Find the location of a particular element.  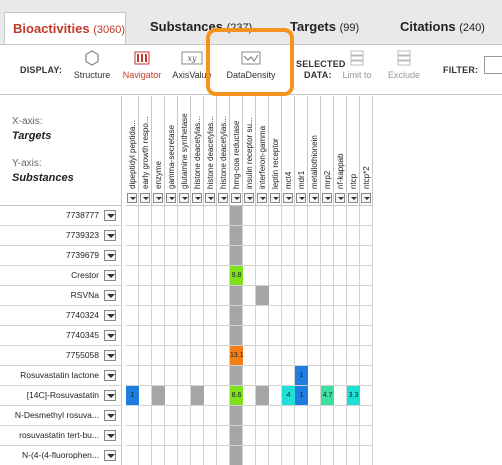

column-header: leptin receptor is located at coordinates (275, 151).